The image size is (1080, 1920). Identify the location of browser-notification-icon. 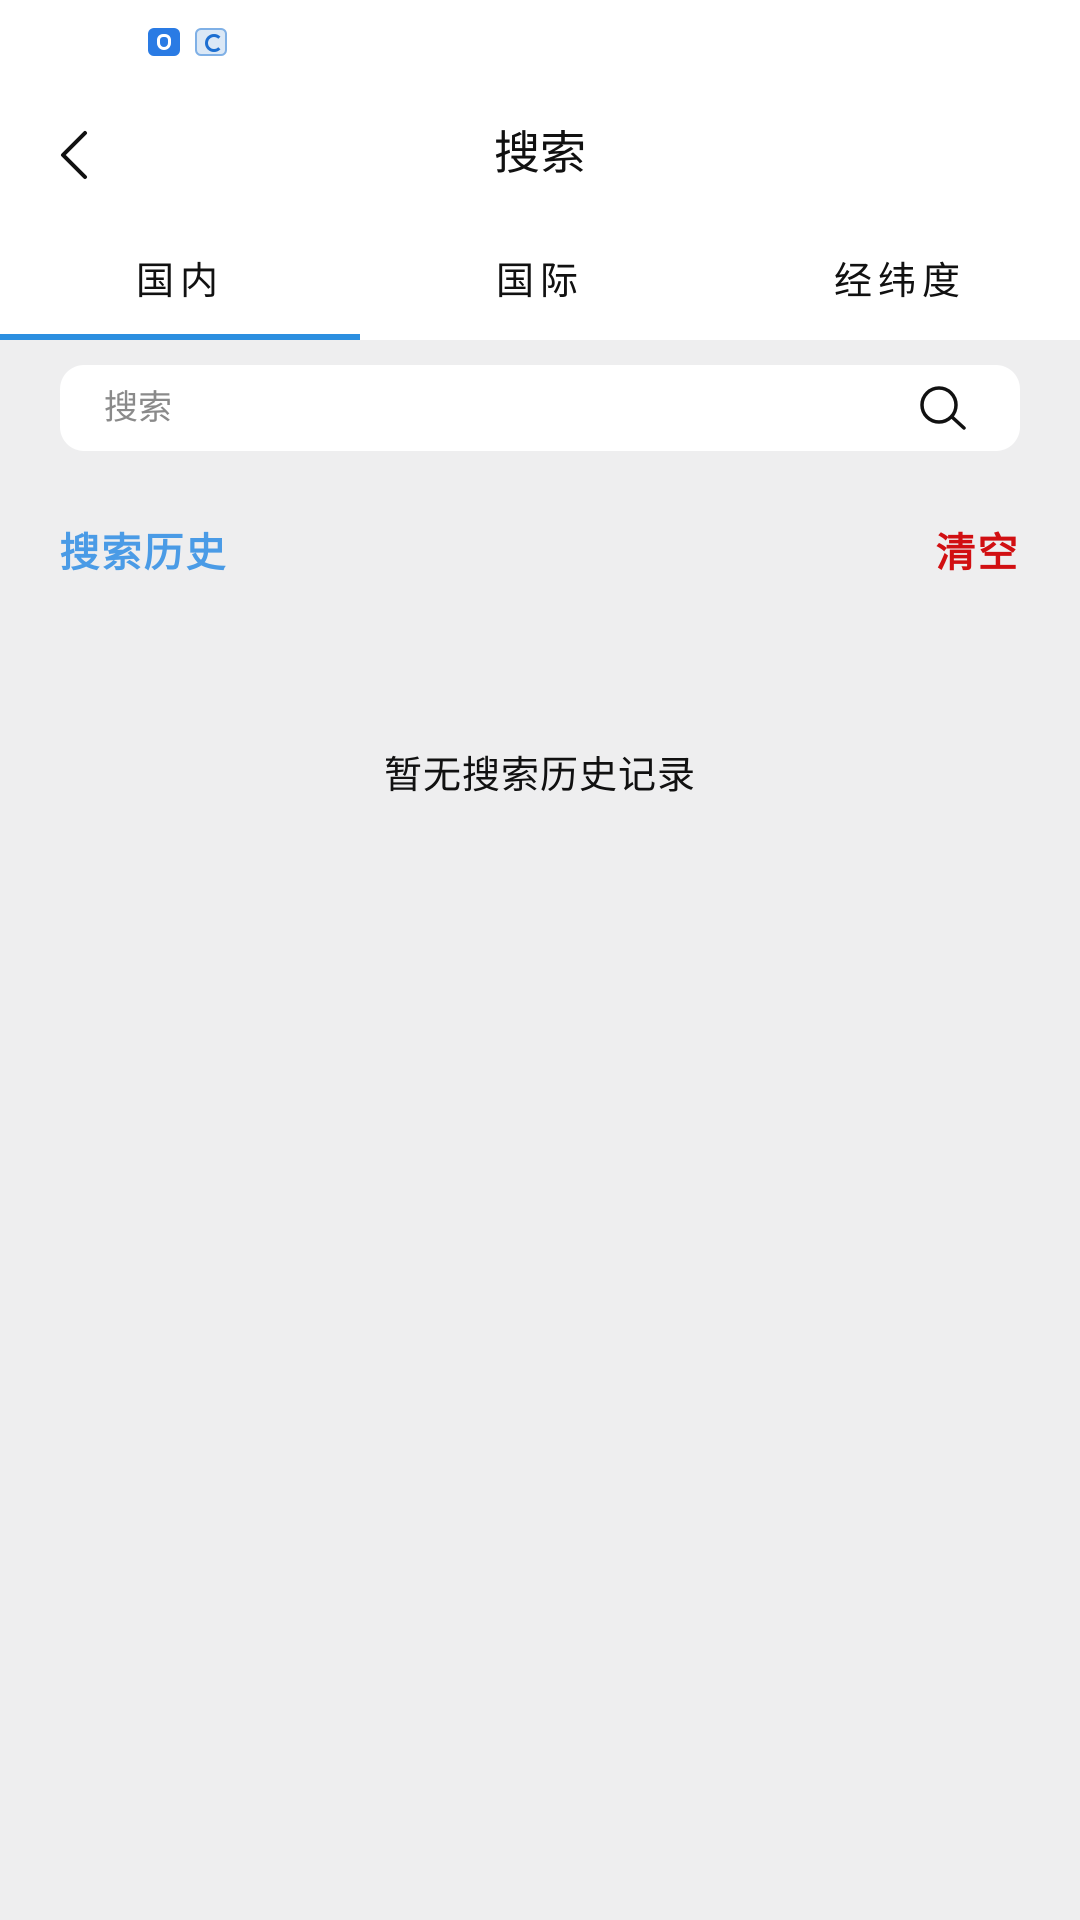
(211, 42).